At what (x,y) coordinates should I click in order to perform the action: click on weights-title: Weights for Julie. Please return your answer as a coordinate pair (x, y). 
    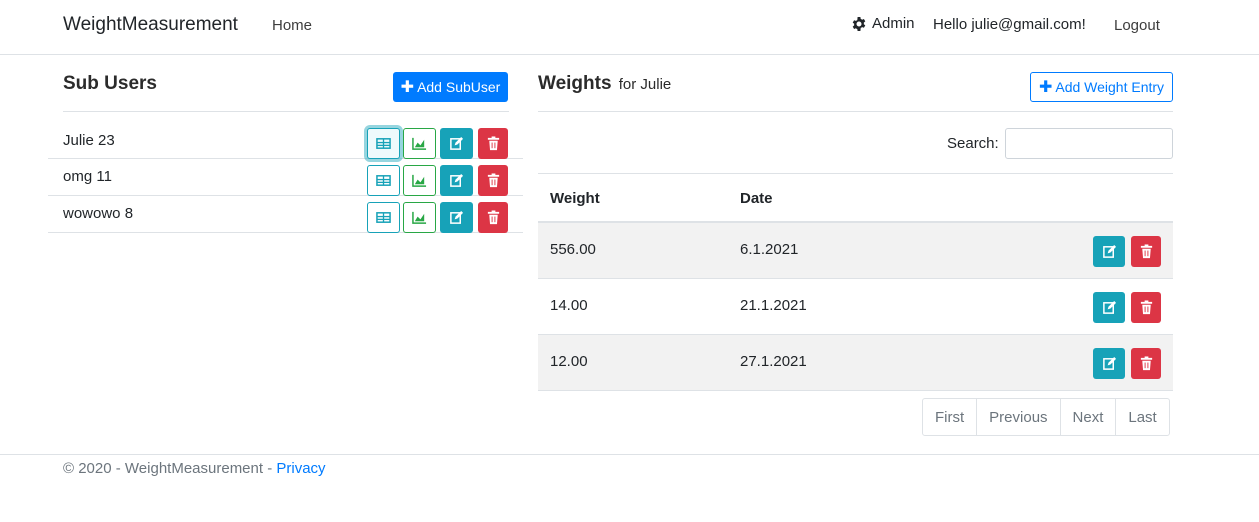
    Looking at the image, I should click on (604, 84).